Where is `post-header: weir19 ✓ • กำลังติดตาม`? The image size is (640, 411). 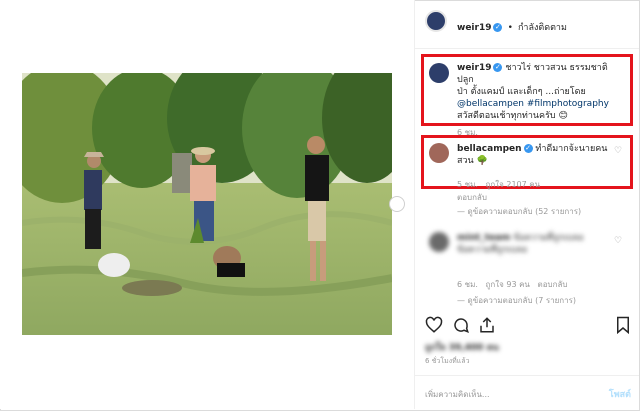 post-header: weir19 ✓ • กำลังติดตาม is located at coordinates (527, 24).